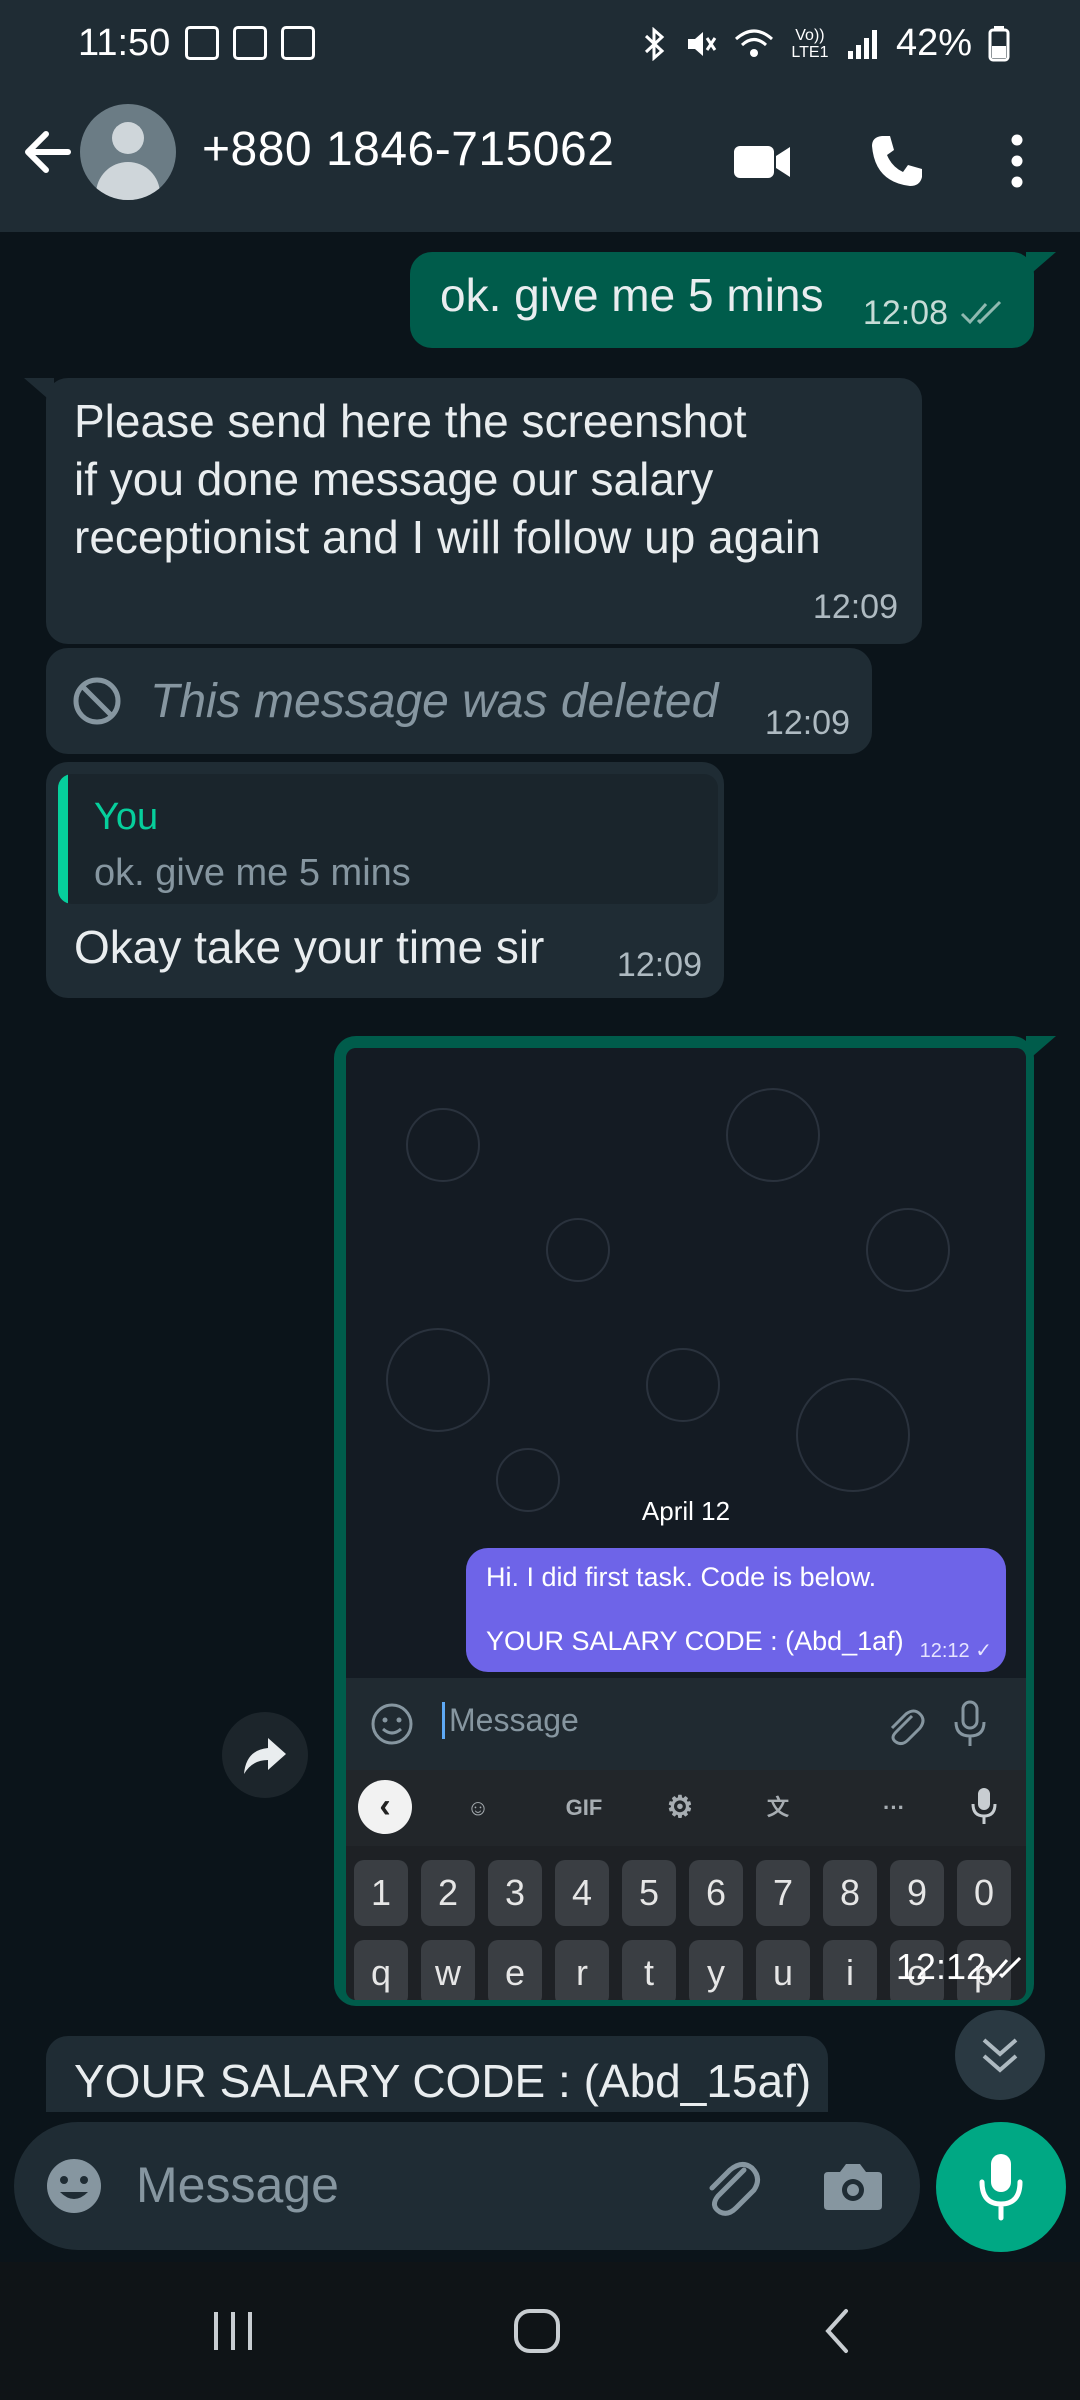 The image size is (1080, 2400). What do you see at coordinates (97, 701) in the screenshot?
I see `prohibited-icon` at bounding box center [97, 701].